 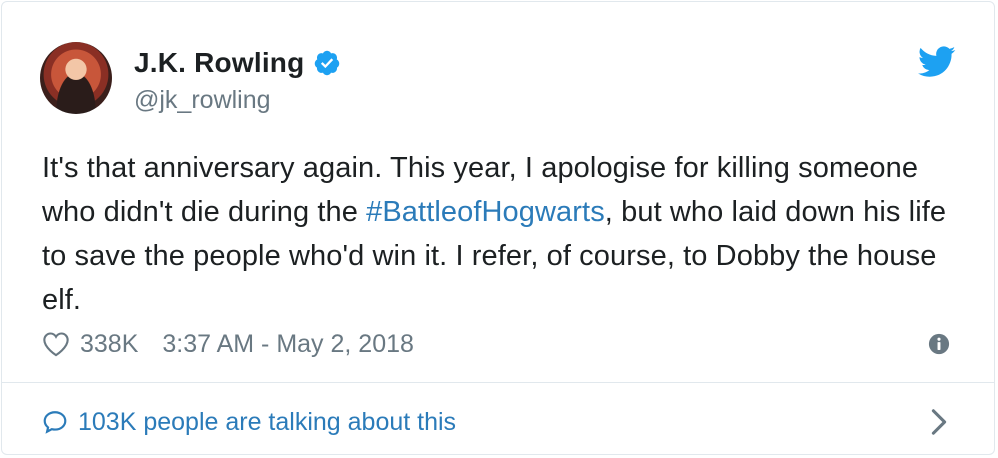 I want to click on talking-count-text: 103K people are talking about this, so click(x=267, y=422).